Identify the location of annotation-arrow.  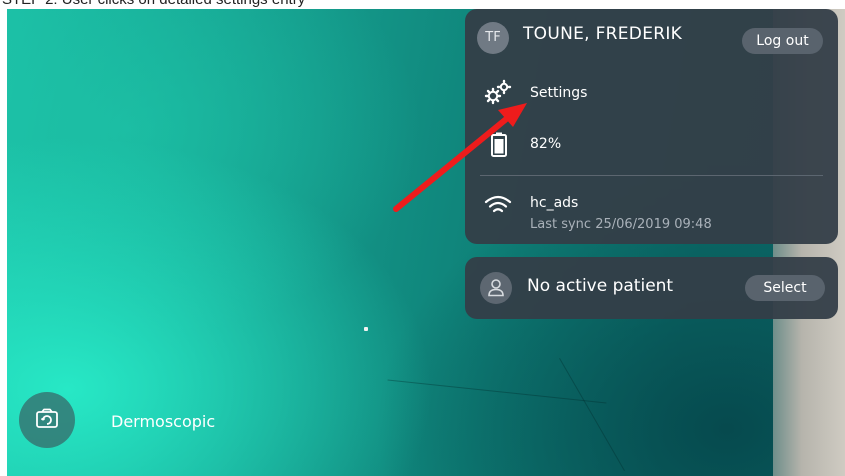
(460, 157).